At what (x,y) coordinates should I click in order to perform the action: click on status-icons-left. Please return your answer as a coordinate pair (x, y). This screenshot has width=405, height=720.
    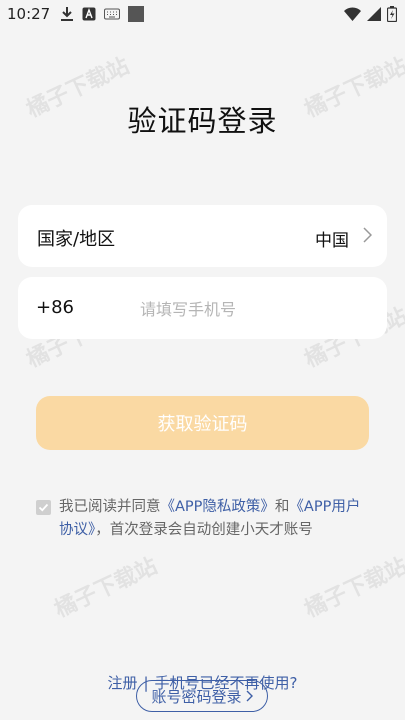
    Looking at the image, I should click on (102, 14).